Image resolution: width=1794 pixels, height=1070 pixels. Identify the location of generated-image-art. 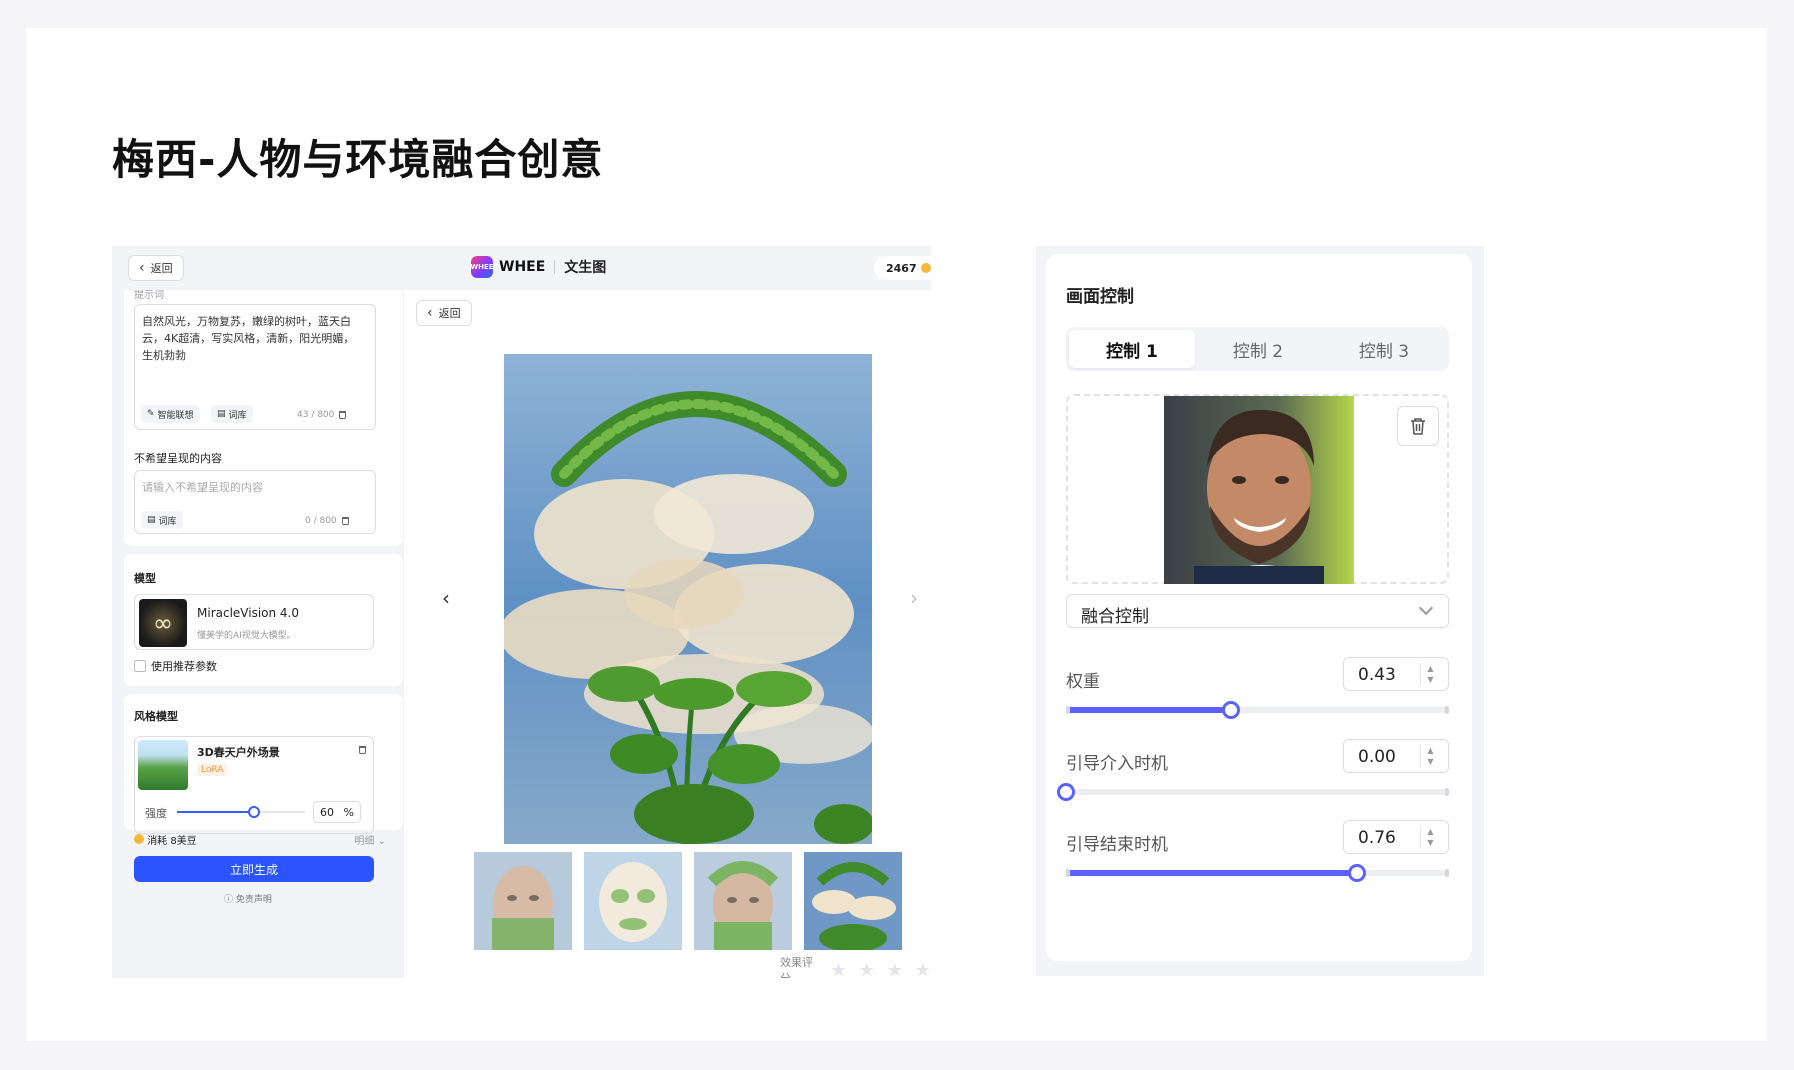
(688, 599).